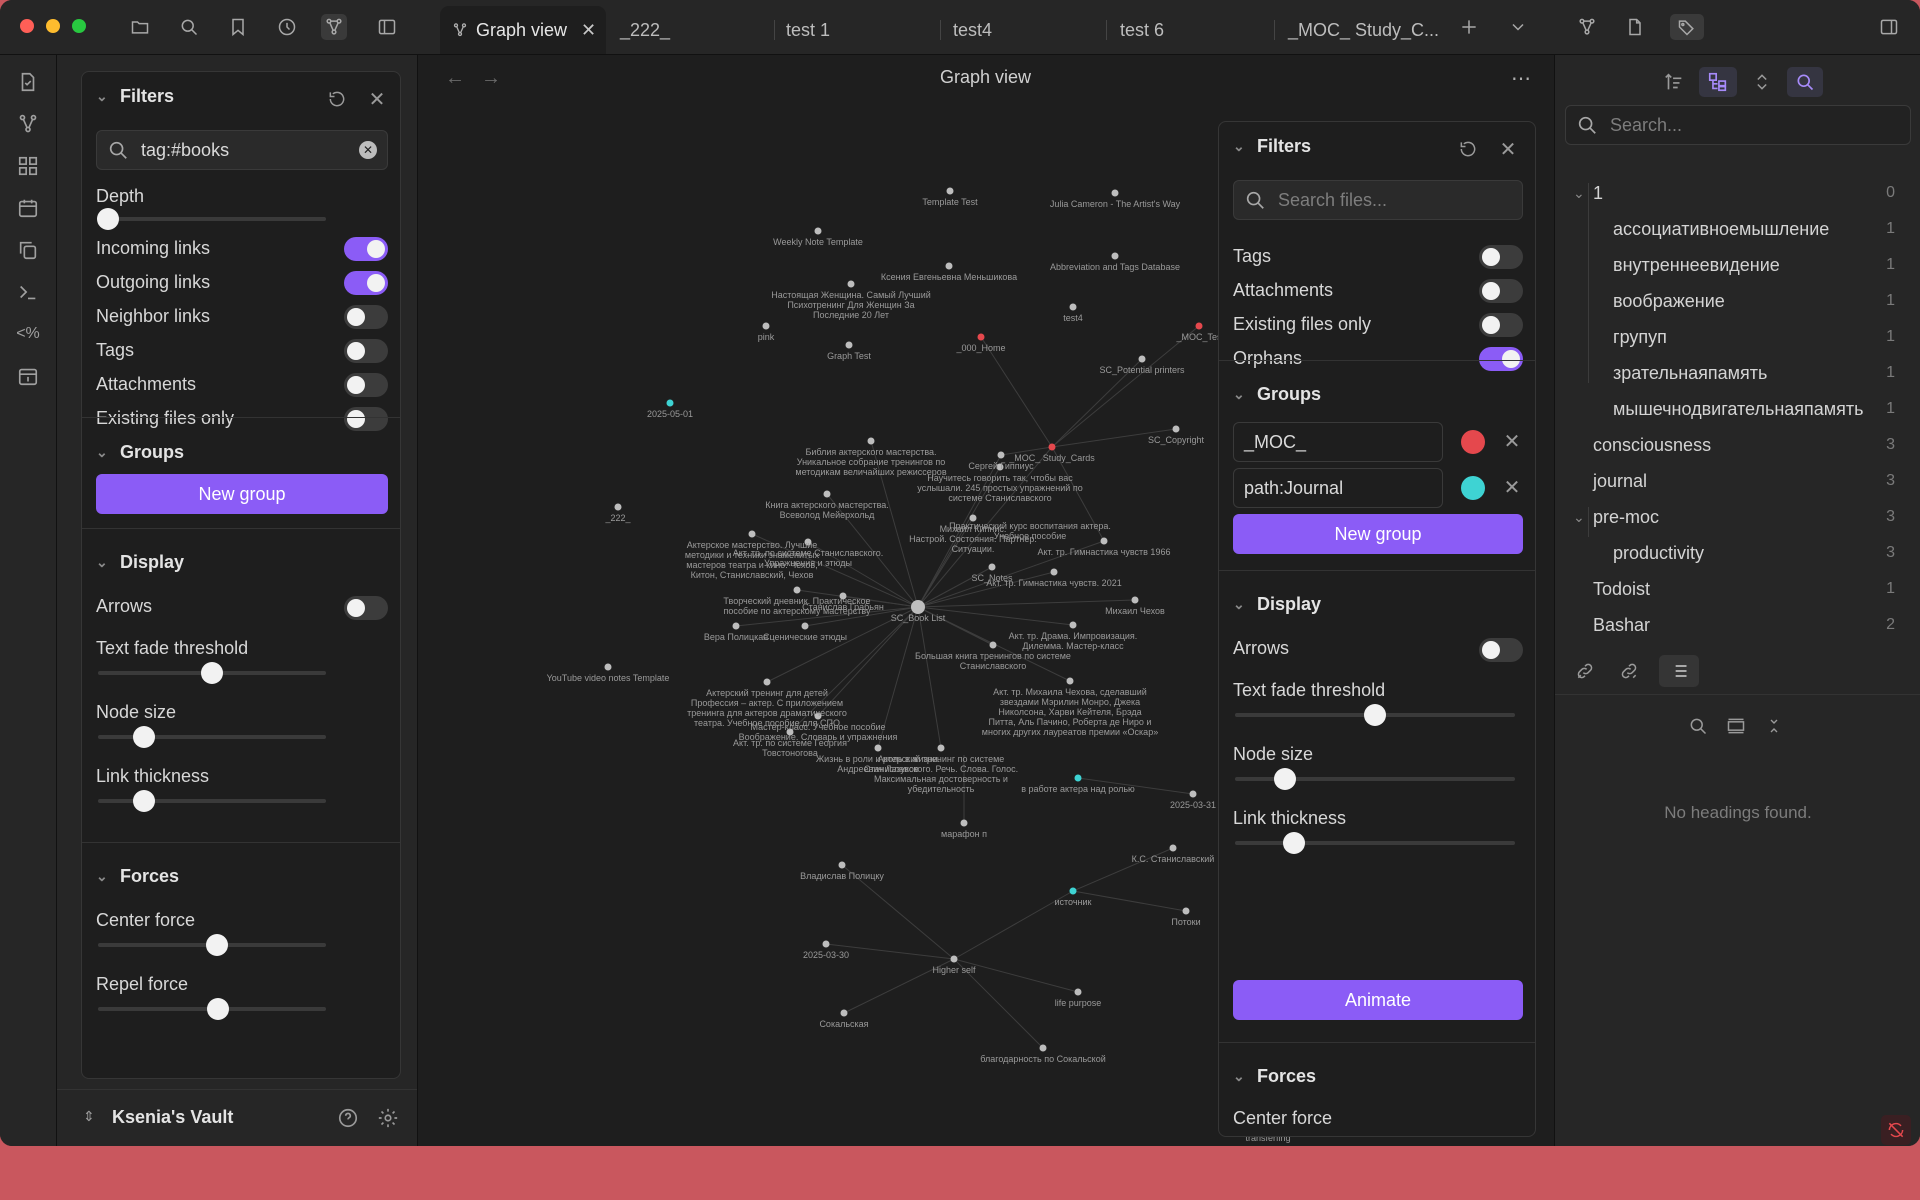 The height and width of the screenshot is (1200, 1920). I want to click on tag-item: productivity, so click(1658, 553).